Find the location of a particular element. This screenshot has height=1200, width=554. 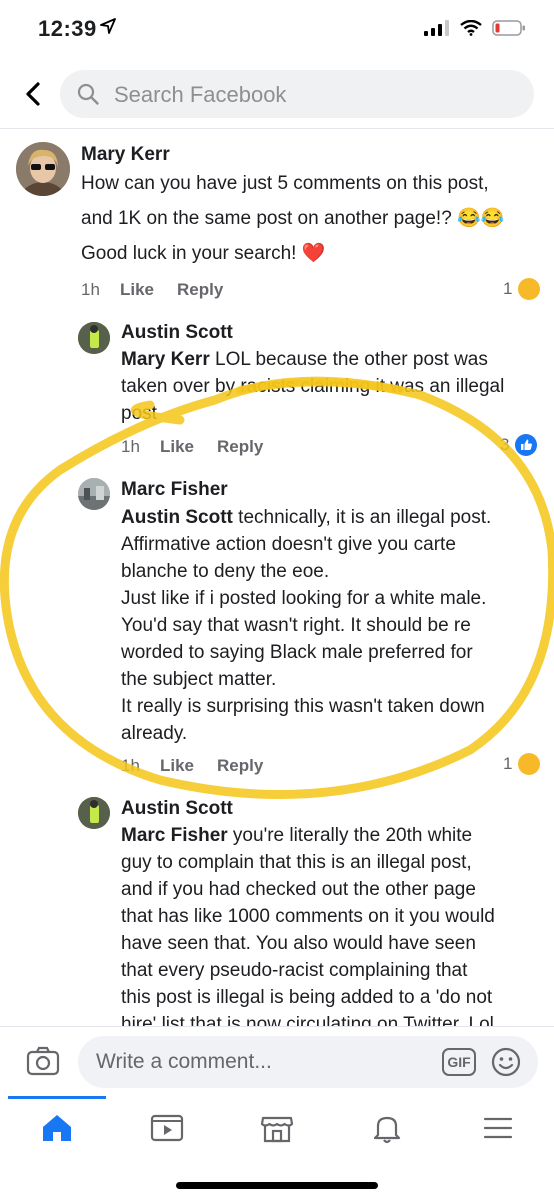

status-indicators is located at coordinates (475, 28).